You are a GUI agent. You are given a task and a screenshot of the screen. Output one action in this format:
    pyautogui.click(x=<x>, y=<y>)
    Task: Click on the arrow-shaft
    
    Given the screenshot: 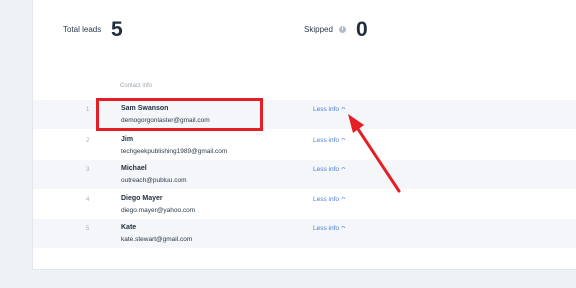 What is the action you would take?
    pyautogui.click(x=377, y=158)
    